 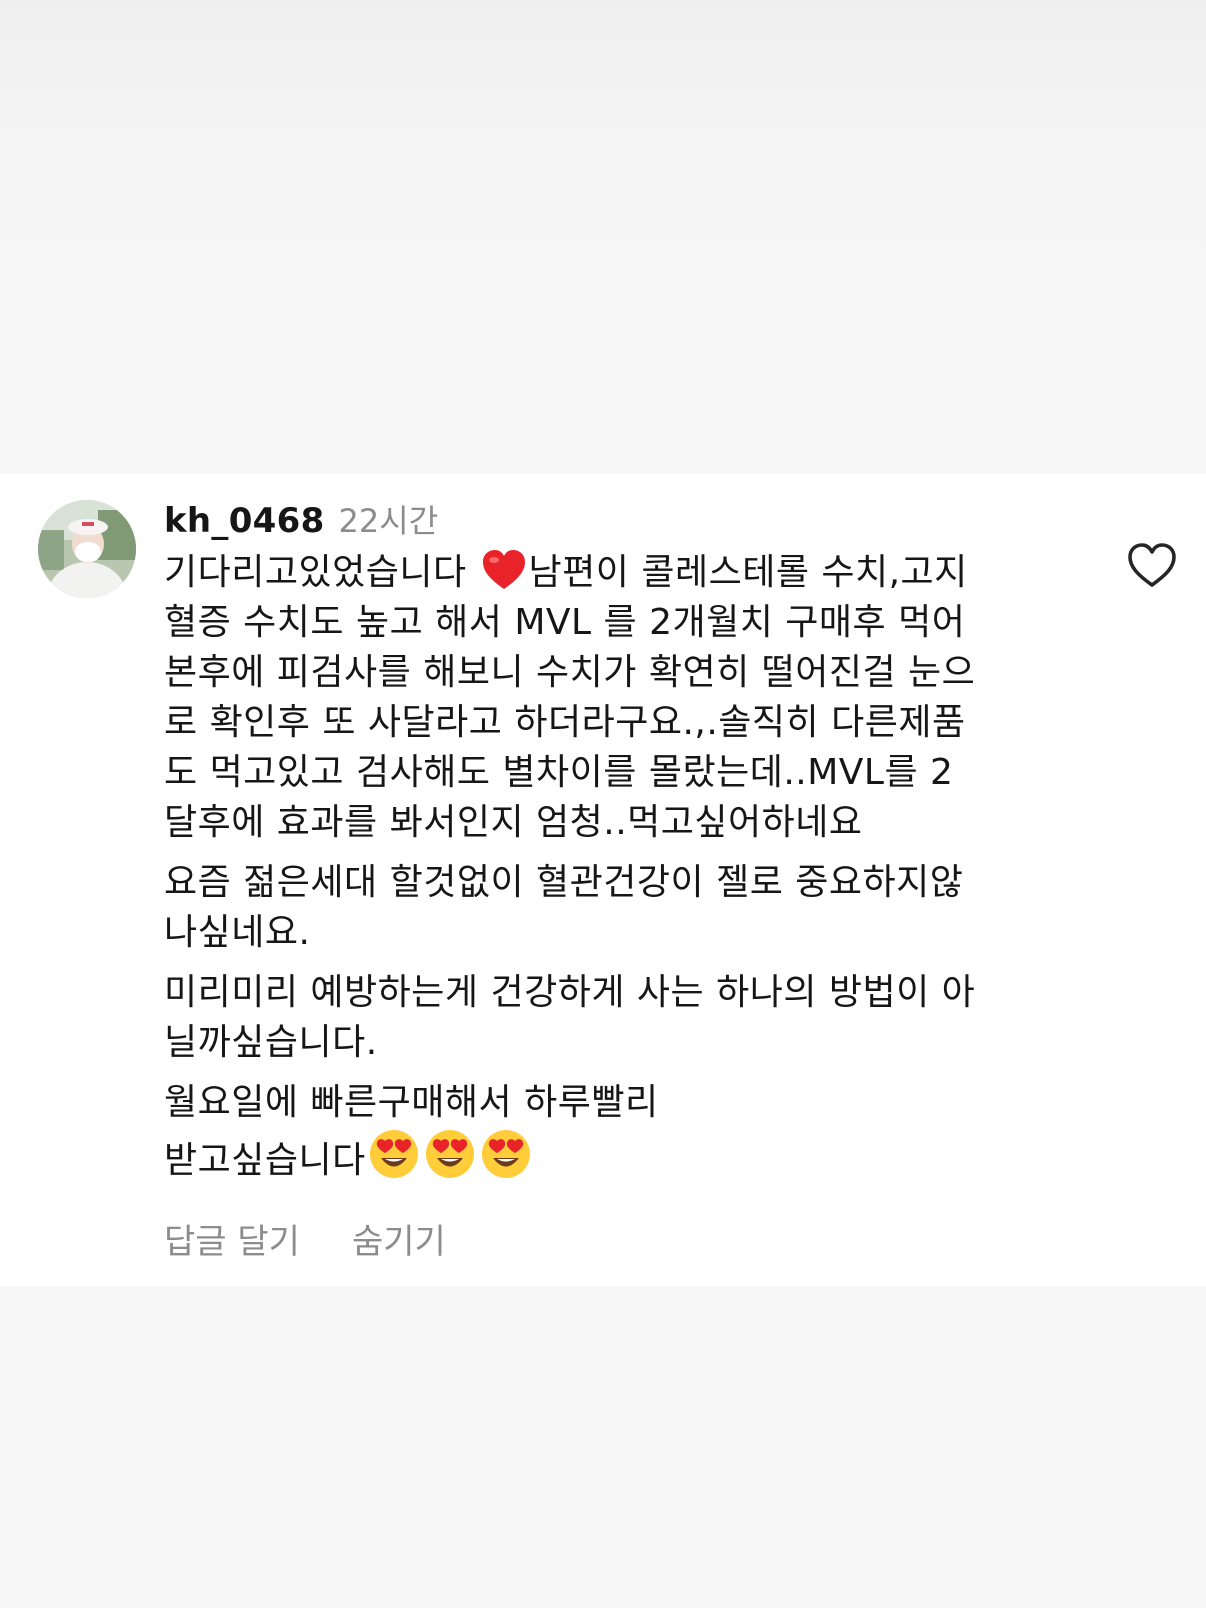 What do you see at coordinates (614, 1157) in the screenshot?
I see `comment-line: 받고싶습니다` at bounding box center [614, 1157].